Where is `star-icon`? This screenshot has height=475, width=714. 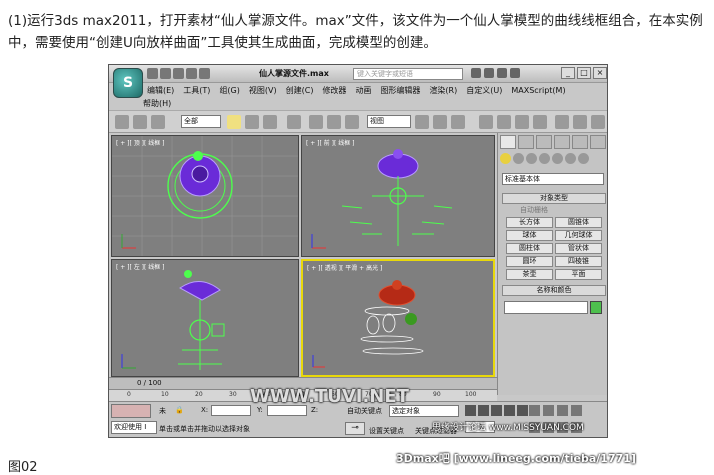
star-icon is located at coordinates (502, 73).